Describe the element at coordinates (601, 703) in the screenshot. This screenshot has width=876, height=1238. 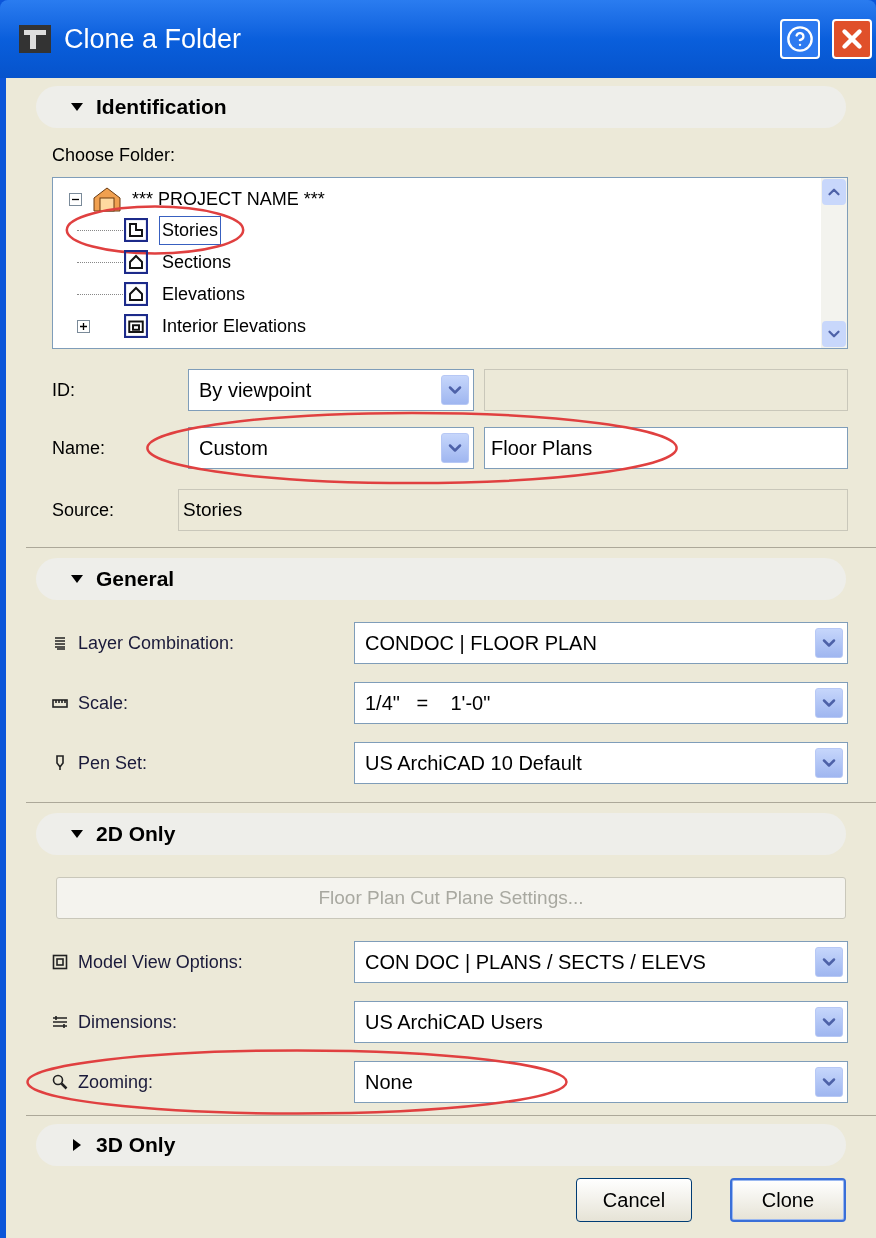
I see `dropdown: 1/4" = 1'-0"` at that location.